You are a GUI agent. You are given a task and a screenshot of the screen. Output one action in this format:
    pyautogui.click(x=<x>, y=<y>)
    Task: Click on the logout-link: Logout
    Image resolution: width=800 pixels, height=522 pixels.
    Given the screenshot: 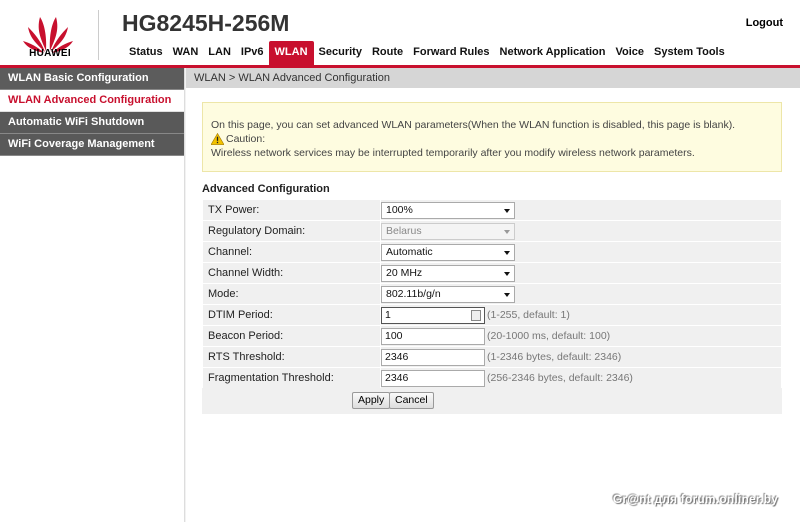 What is the action you would take?
    pyautogui.click(x=764, y=23)
    